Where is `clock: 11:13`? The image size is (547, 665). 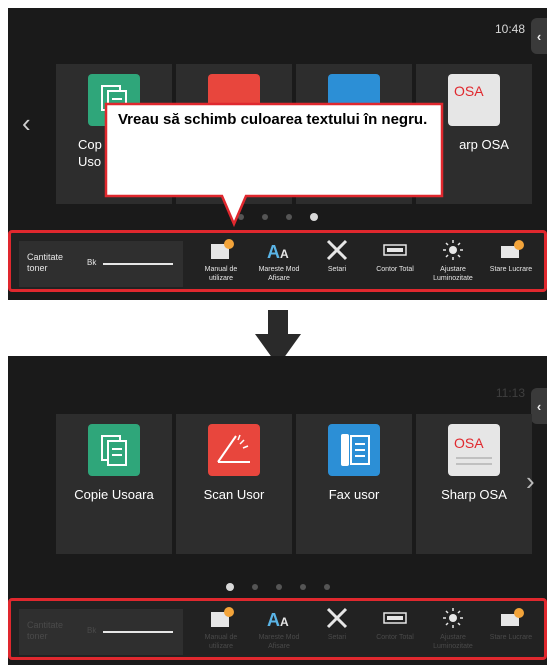
clock: 11:13 is located at coordinates (510, 393).